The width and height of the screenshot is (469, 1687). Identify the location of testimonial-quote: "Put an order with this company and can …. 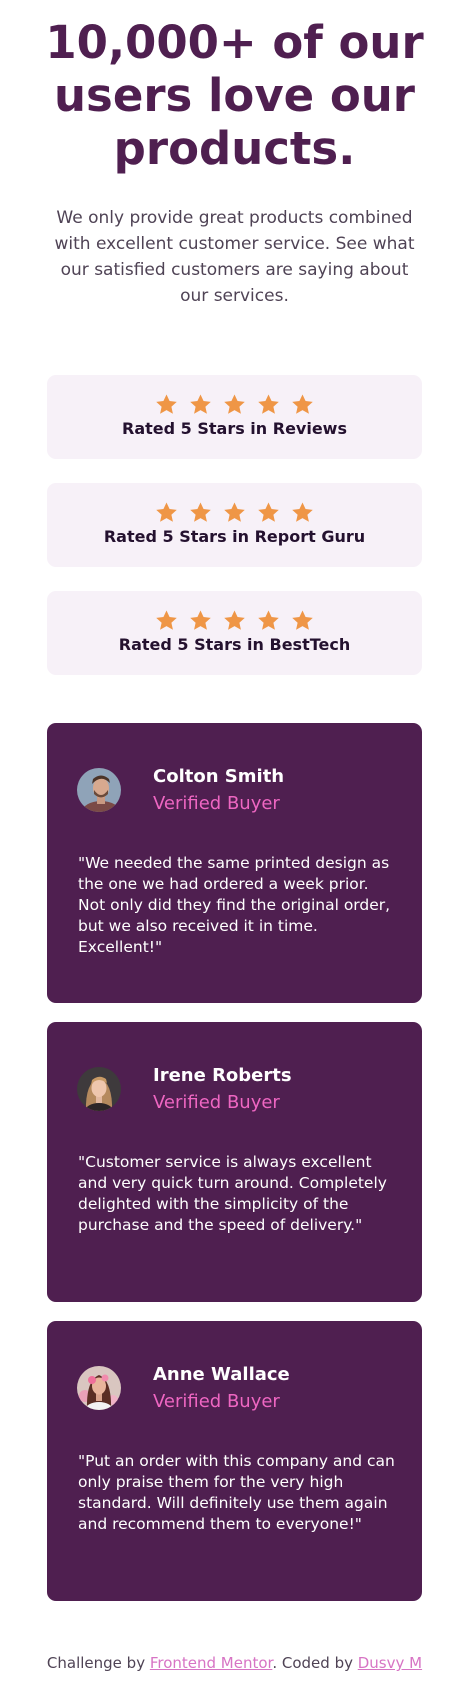
(236, 1492).